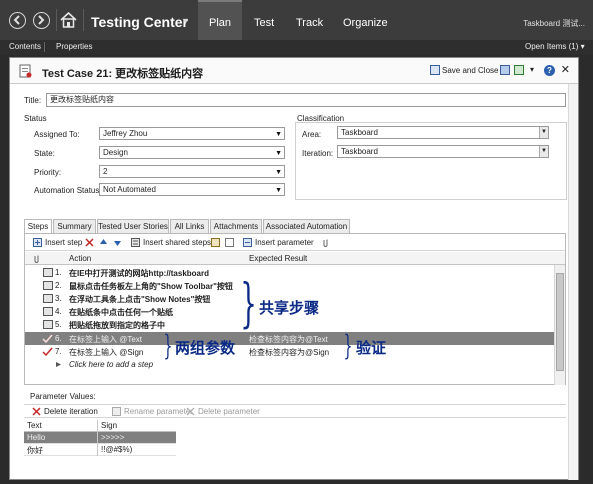 The image size is (593, 484). What do you see at coordinates (443, 132) in the screenshot?
I see `area-select: Taskboard ▼` at bounding box center [443, 132].